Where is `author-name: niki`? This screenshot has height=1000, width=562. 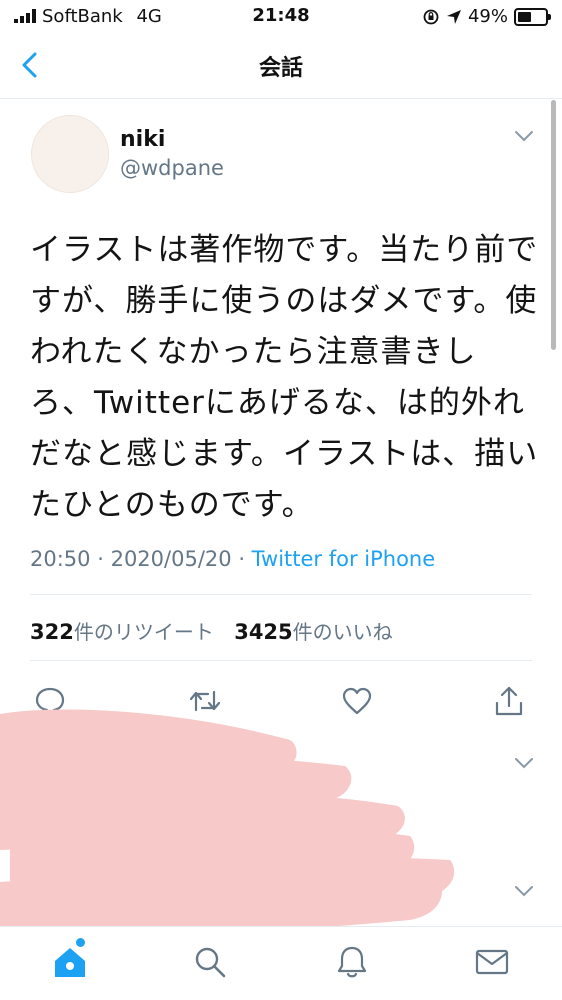 author-name: niki is located at coordinates (142, 139).